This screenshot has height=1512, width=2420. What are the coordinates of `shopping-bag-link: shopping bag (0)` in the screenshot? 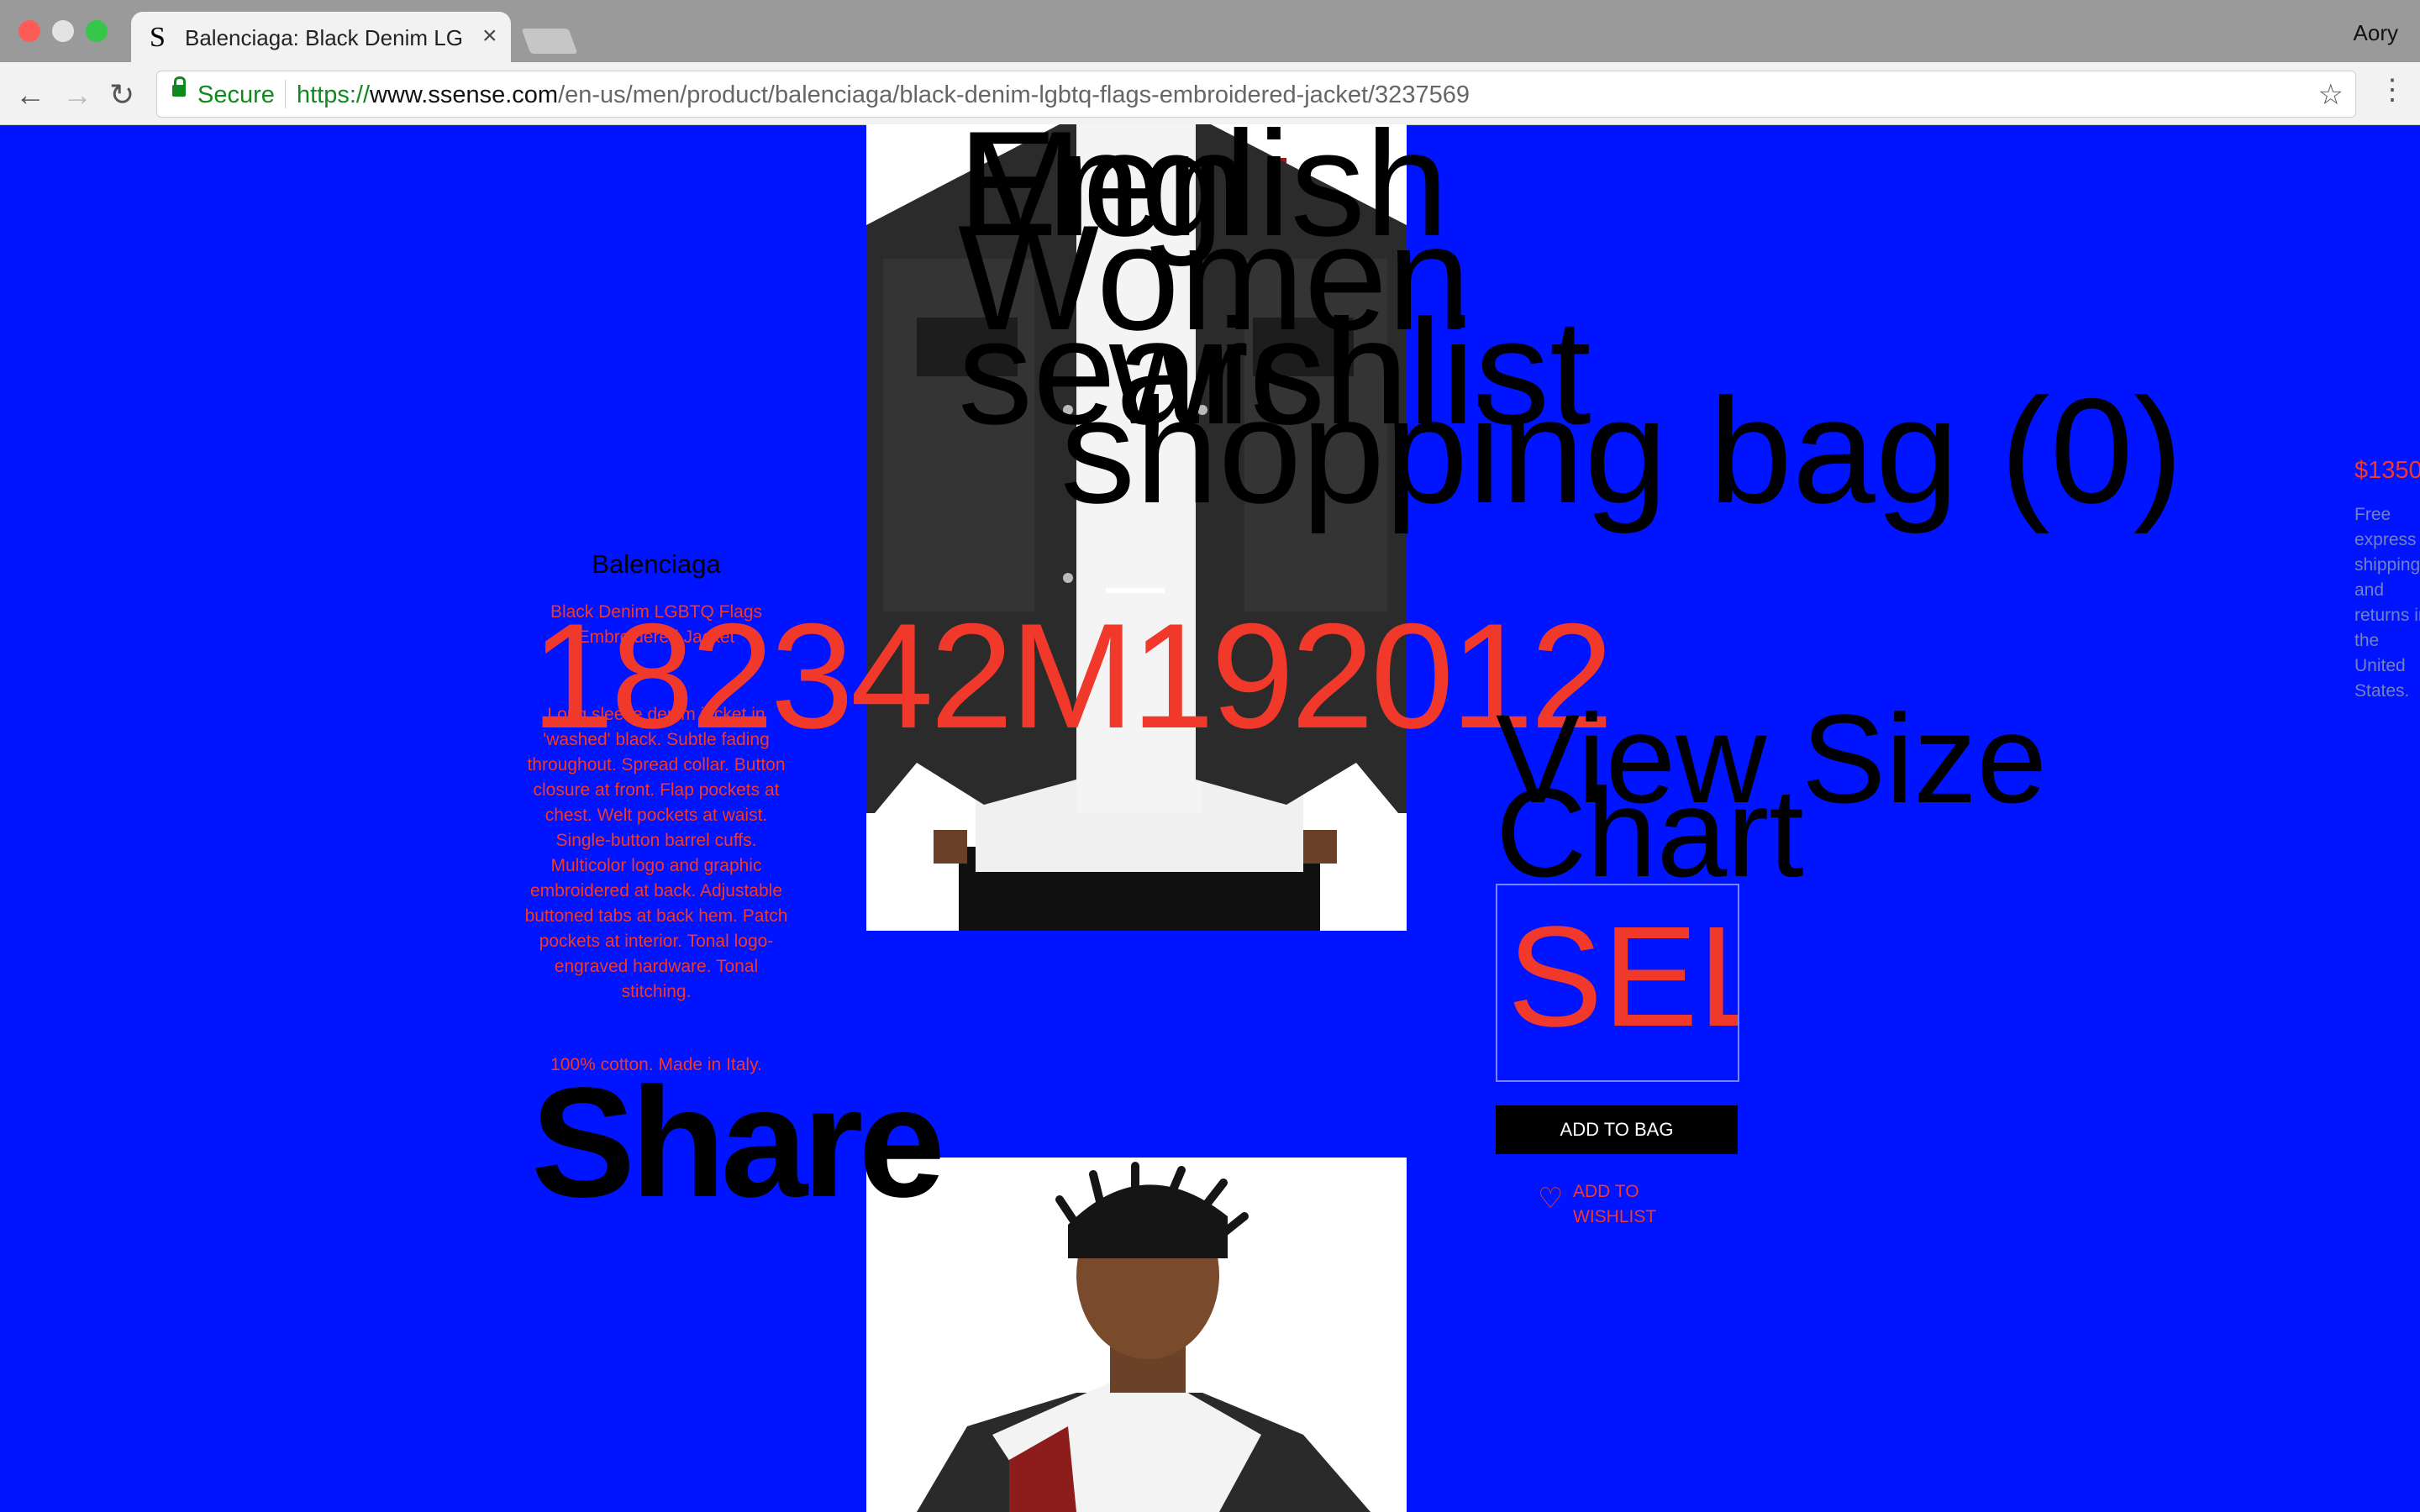 It's located at (1621, 451).